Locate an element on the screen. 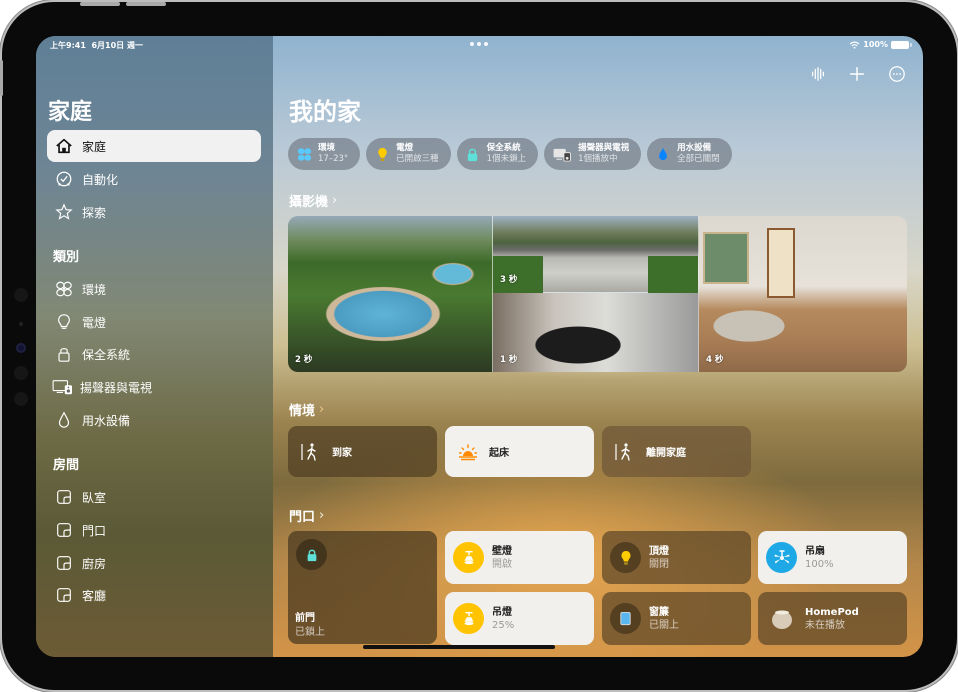 The image size is (958, 692). chip-security: 保全系統 1個未鎖上 is located at coordinates (497, 154).